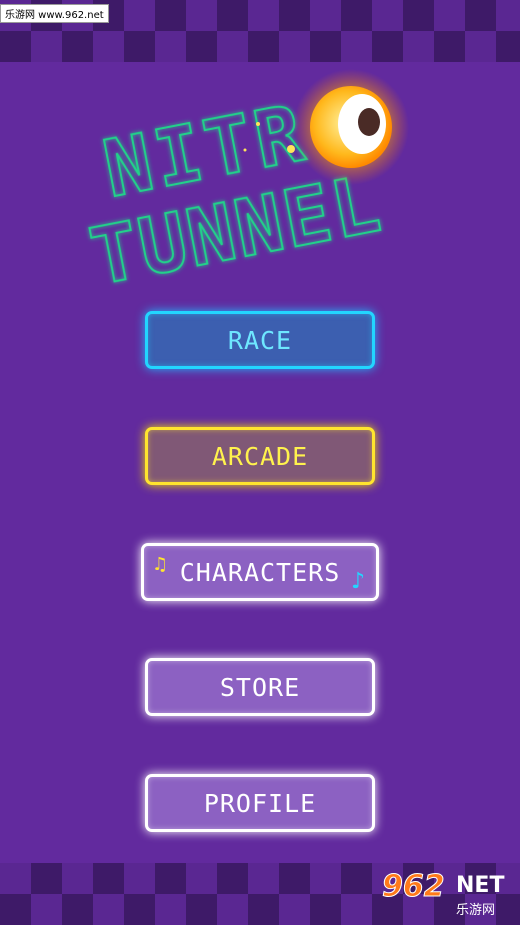  What do you see at coordinates (161, 564) in the screenshot?
I see `music-note-icon: ♫` at bounding box center [161, 564].